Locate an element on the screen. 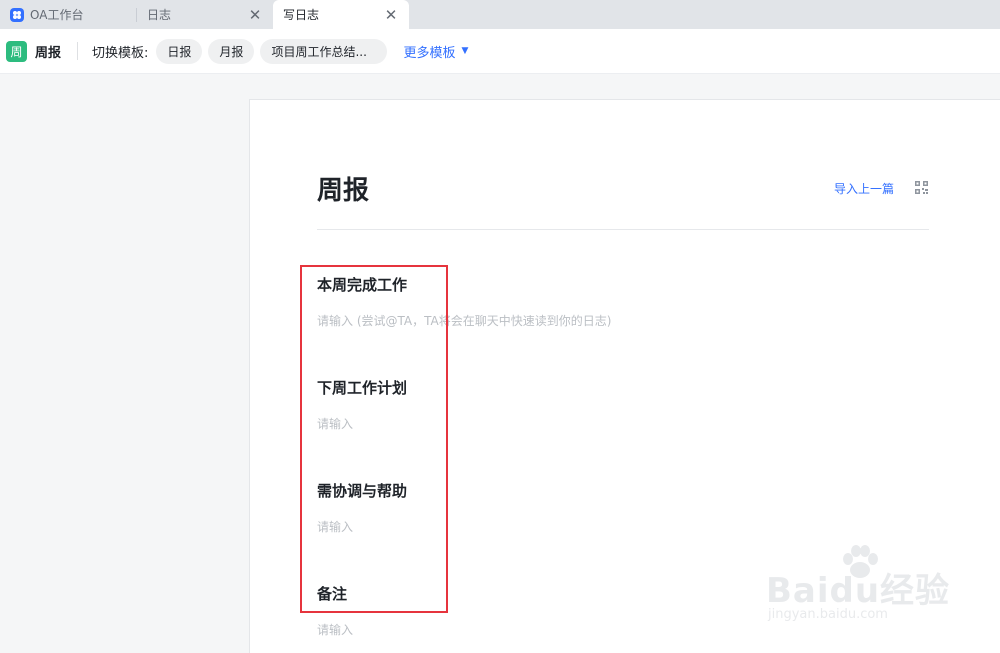 The image size is (1000, 653). tab-label: OA工作台 is located at coordinates (57, 15).